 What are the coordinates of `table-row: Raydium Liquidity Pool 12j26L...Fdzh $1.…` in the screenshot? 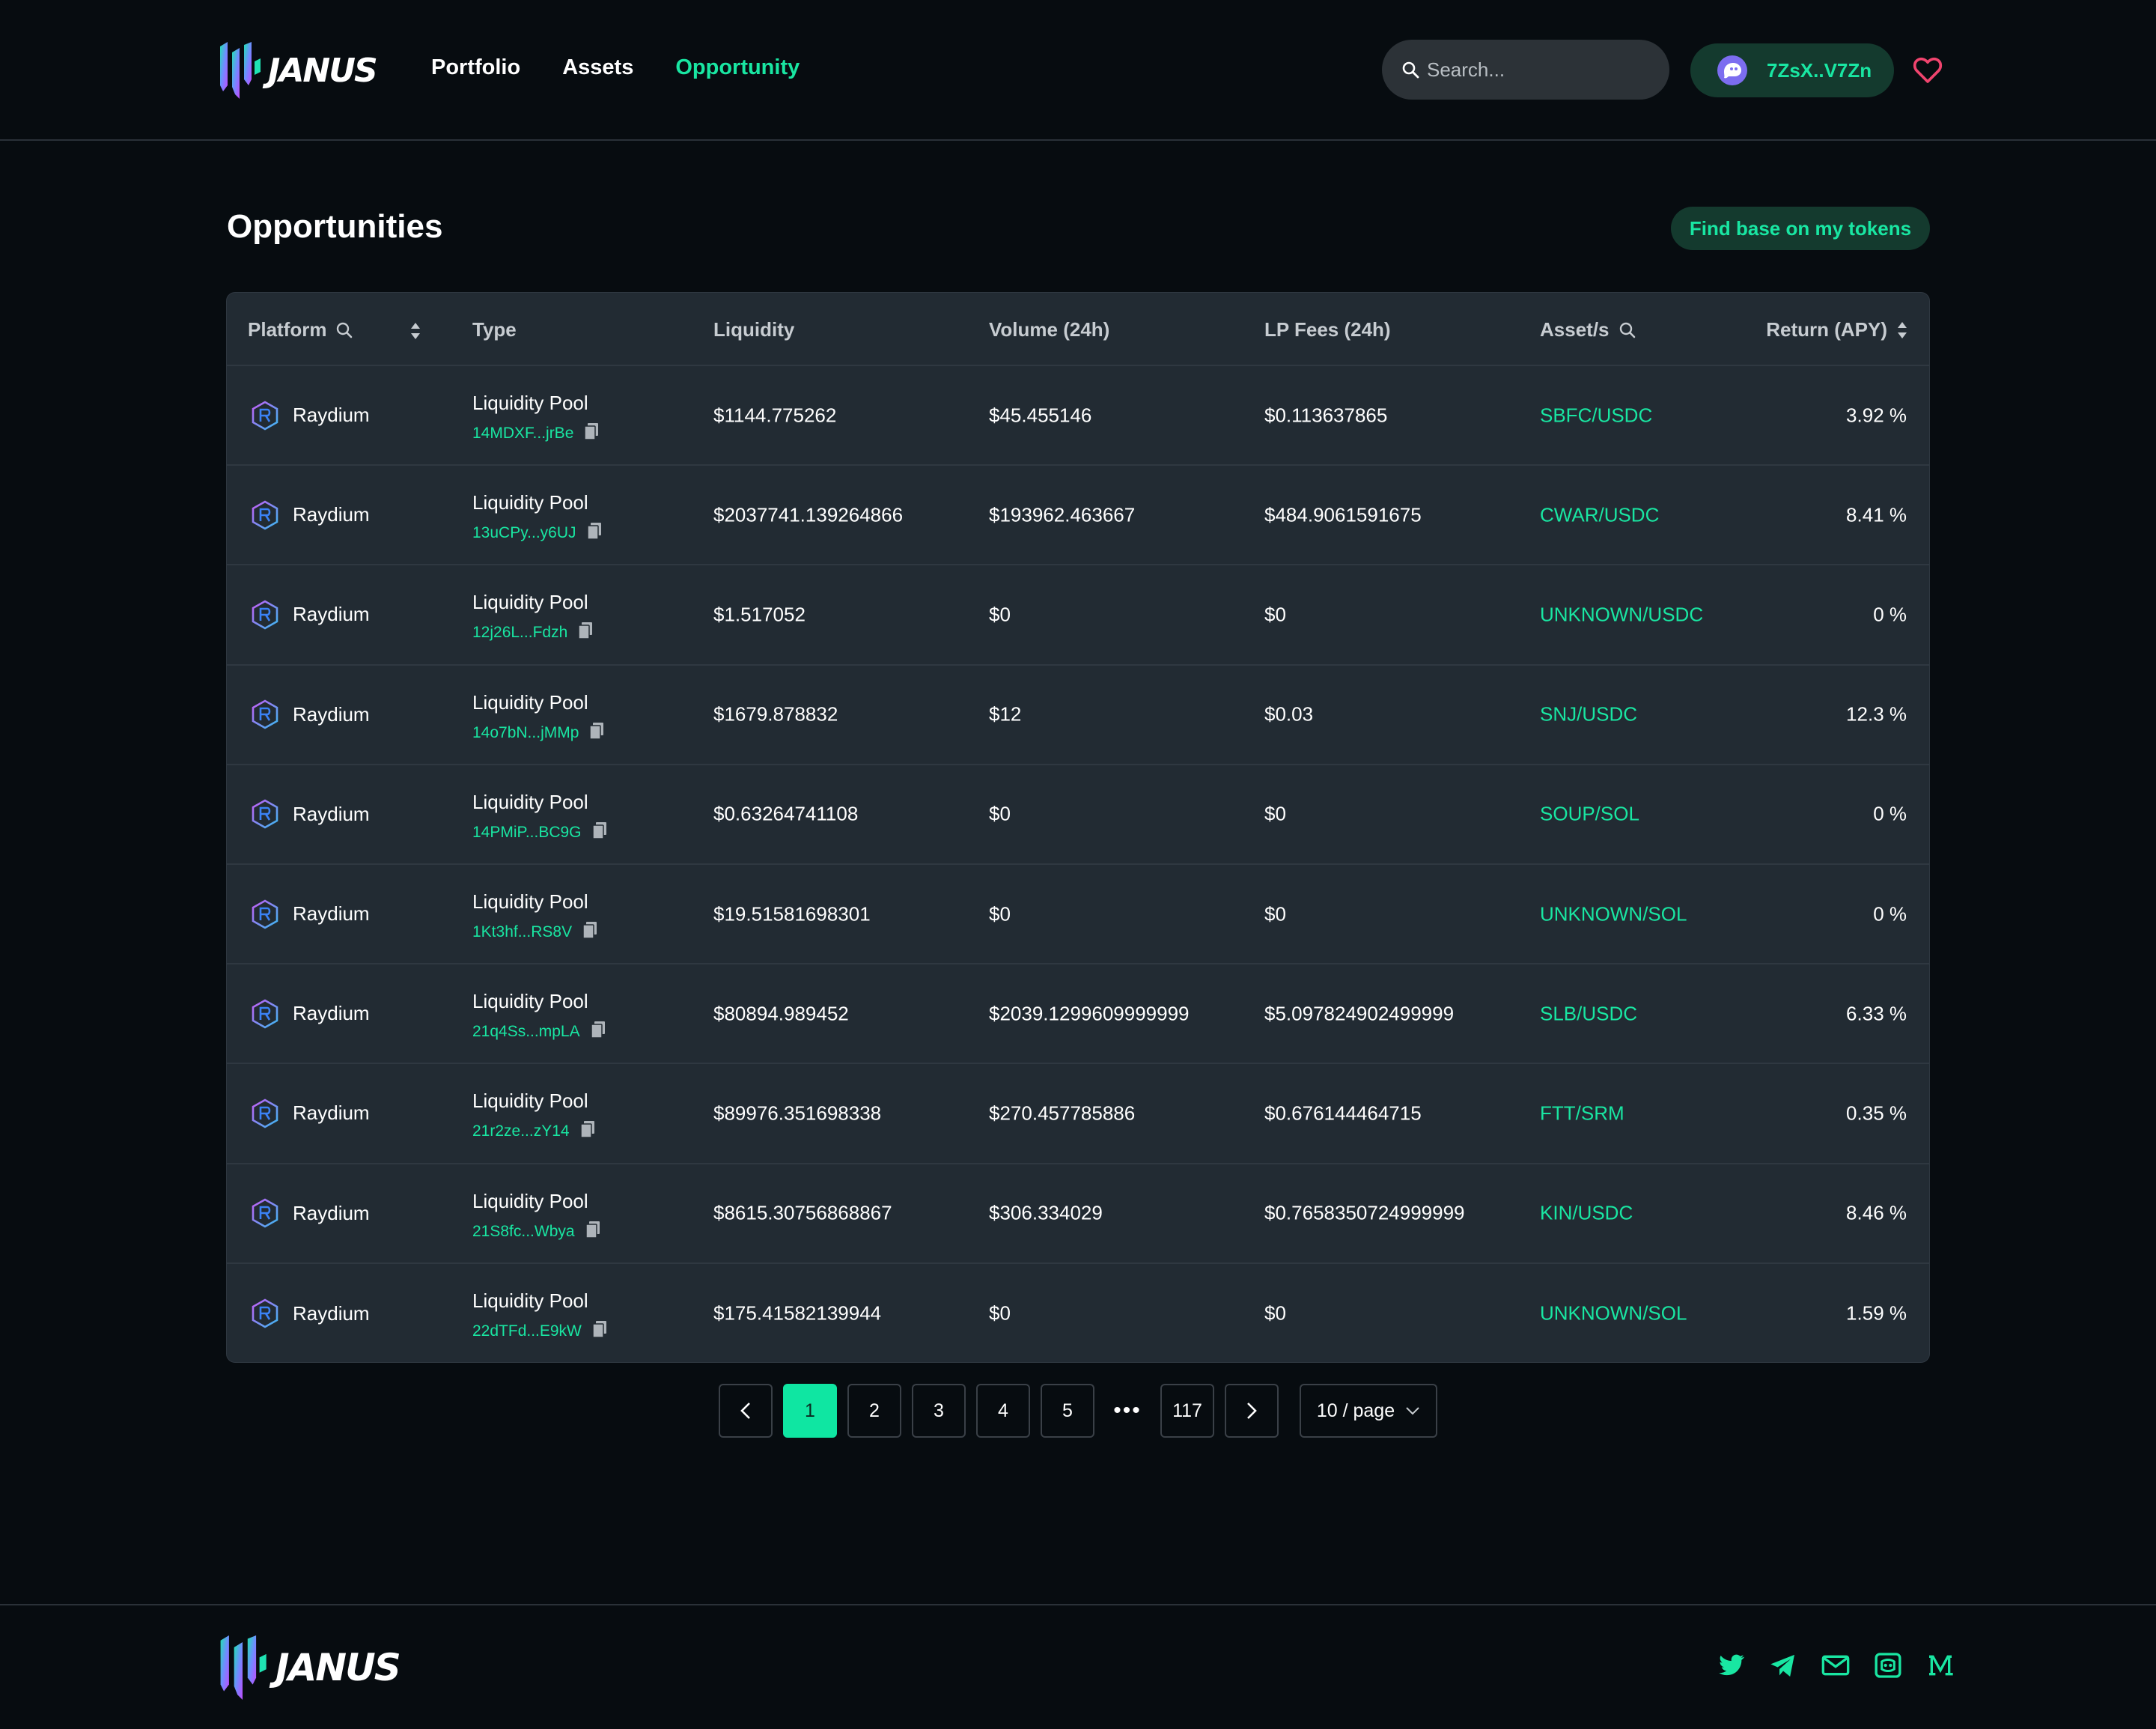 It's located at (1078, 615).